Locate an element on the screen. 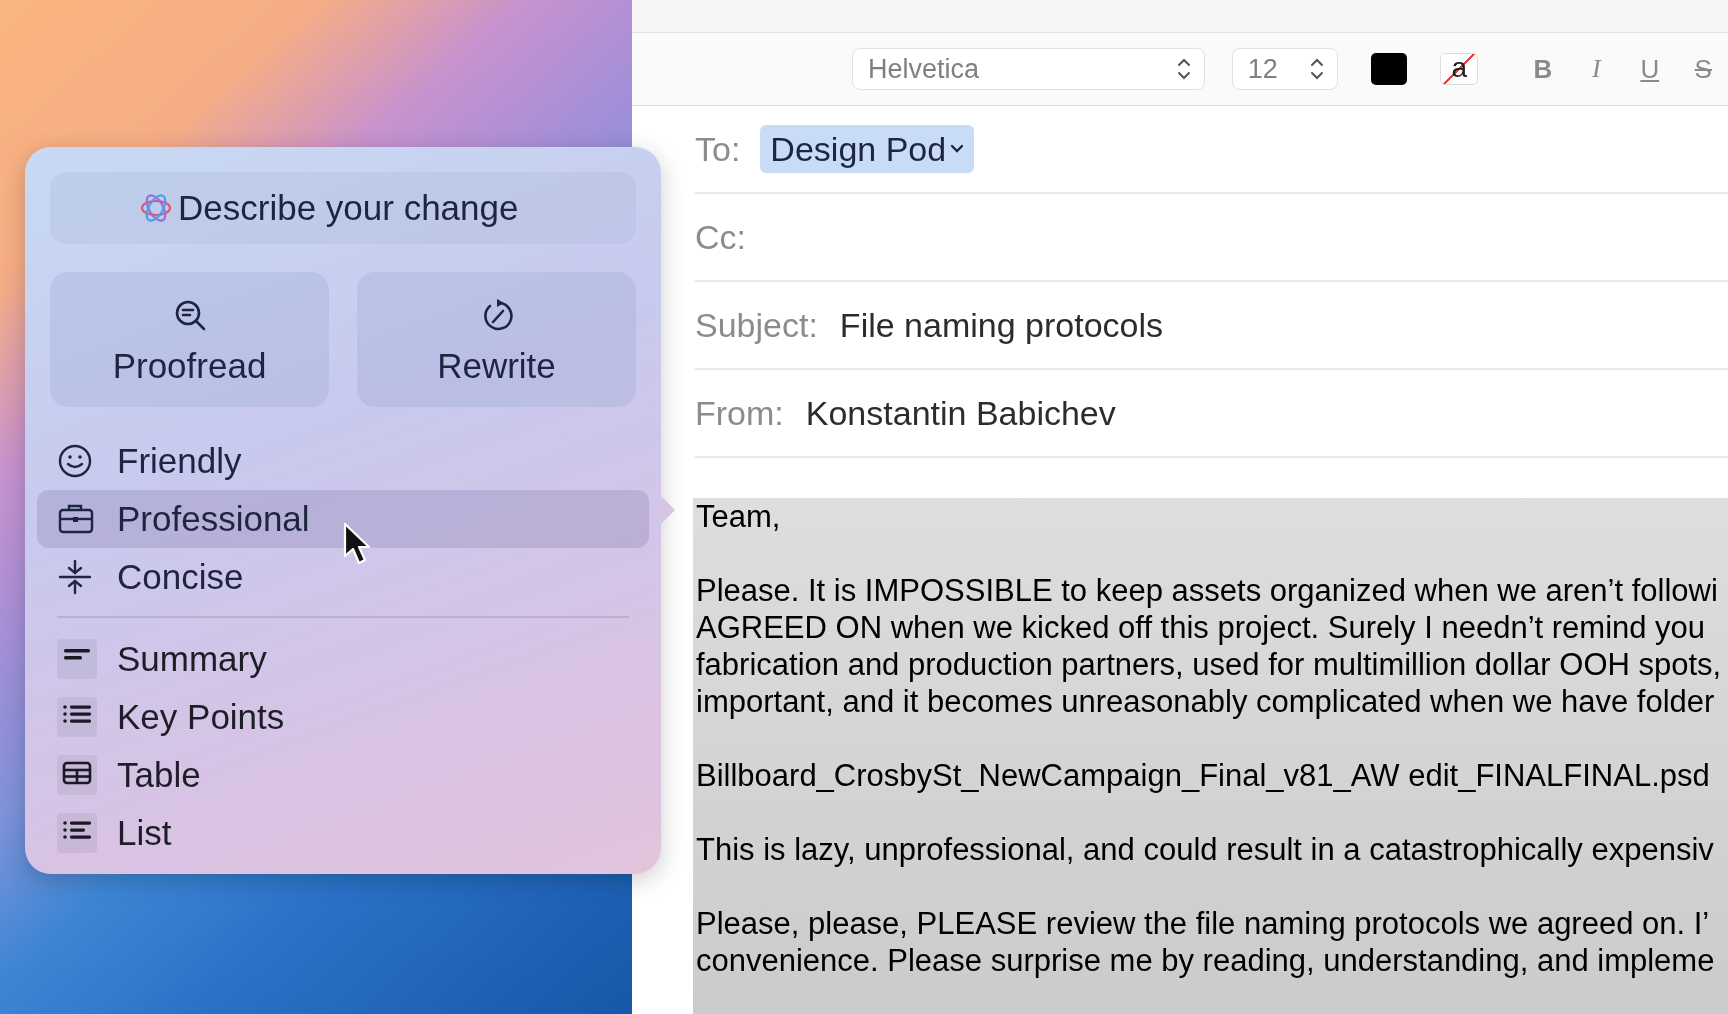 The height and width of the screenshot is (1014, 1728). size-popup: 12 is located at coordinates (1284, 69).